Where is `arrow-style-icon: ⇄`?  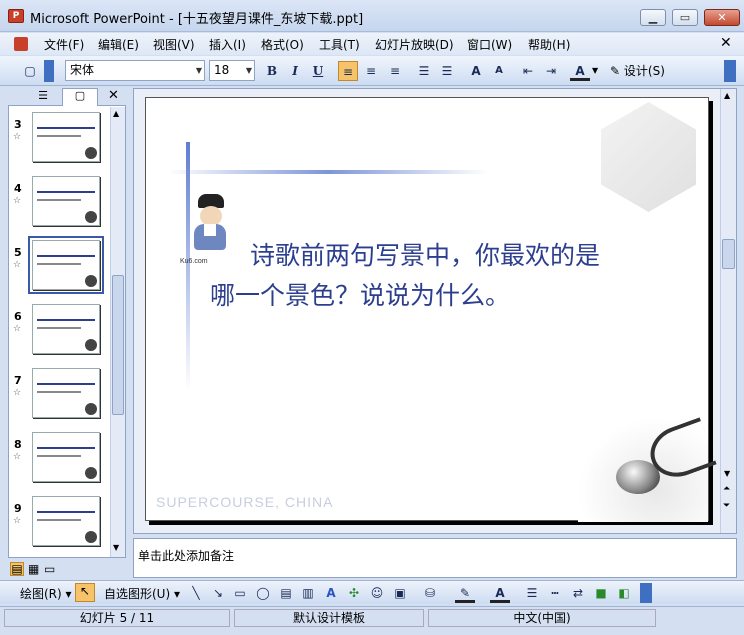 arrow-style-icon: ⇄ is located at coordinates (578, 593).